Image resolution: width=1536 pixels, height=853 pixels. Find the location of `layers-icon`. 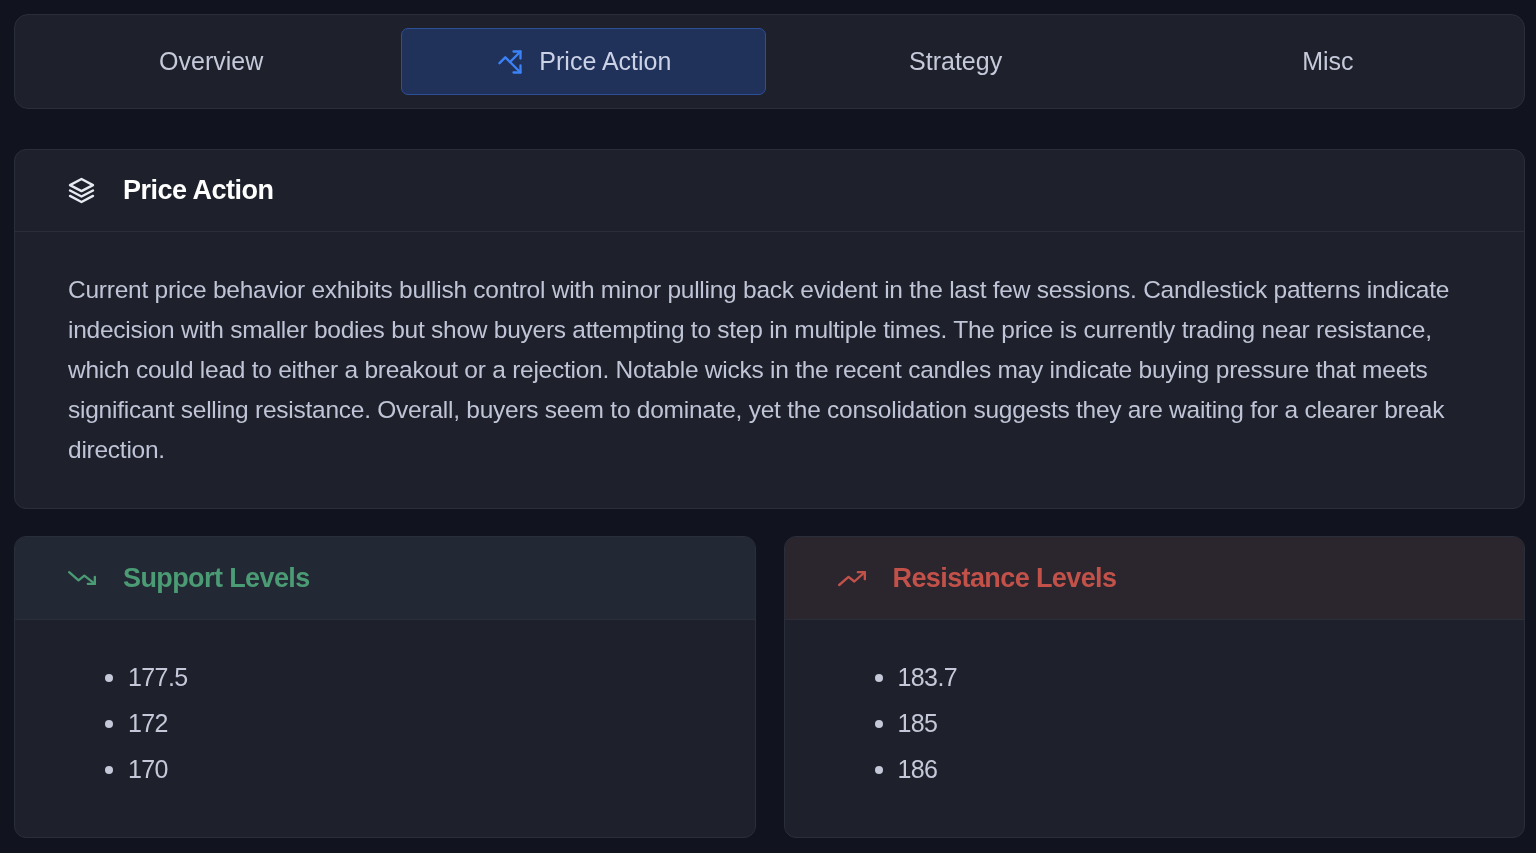

layers-icon is located at coordinates (81, 190).